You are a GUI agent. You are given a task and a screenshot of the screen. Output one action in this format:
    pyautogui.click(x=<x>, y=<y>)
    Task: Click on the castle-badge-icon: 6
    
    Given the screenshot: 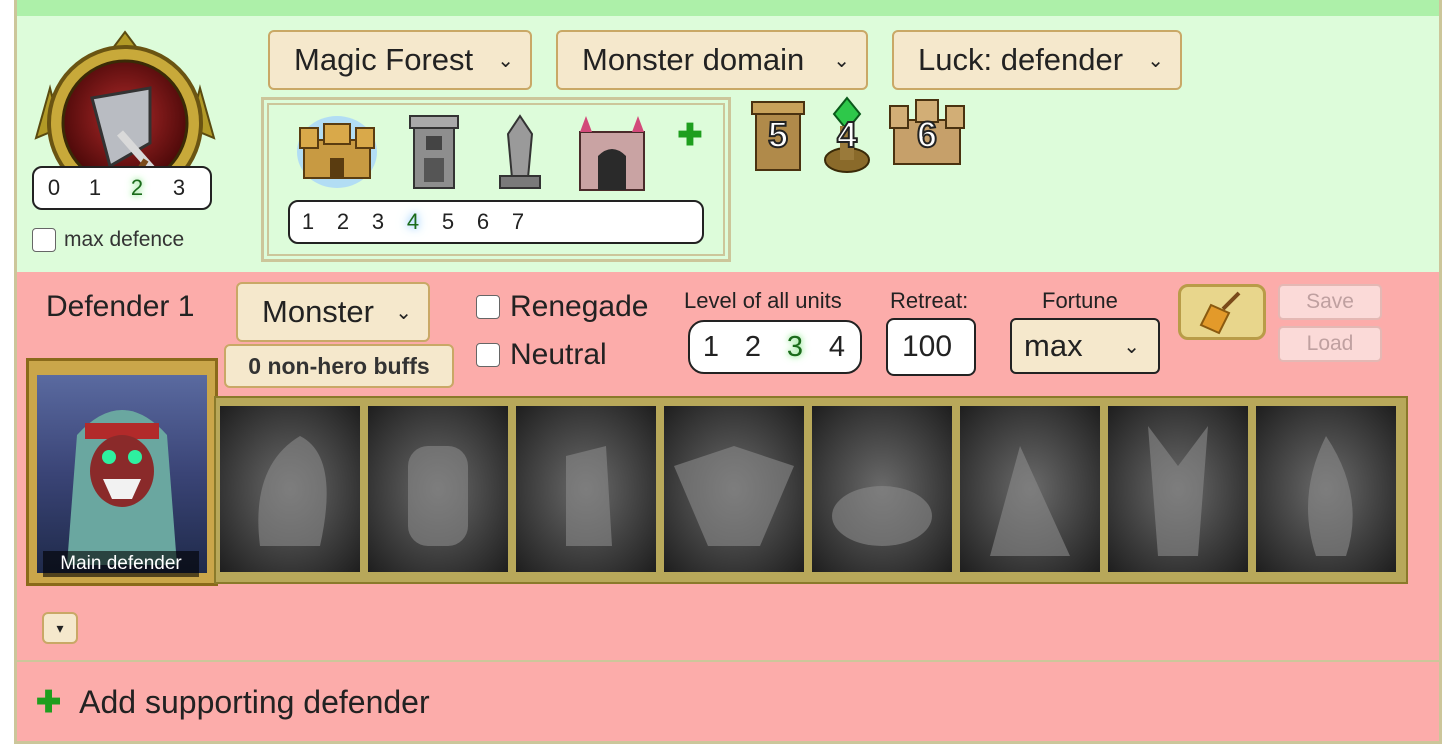 What is the action you would take?
    pyautogui.click(x=927, y=134)
    